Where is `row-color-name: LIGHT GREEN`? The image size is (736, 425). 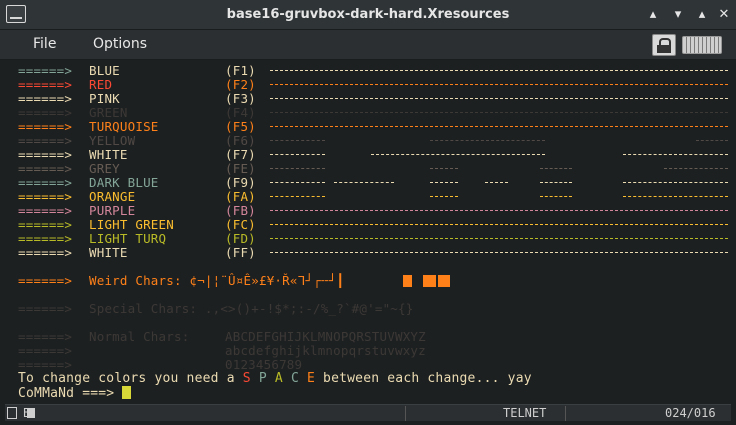
row-color-name: LIGHT GREEN is located at coordinates (131, 224).